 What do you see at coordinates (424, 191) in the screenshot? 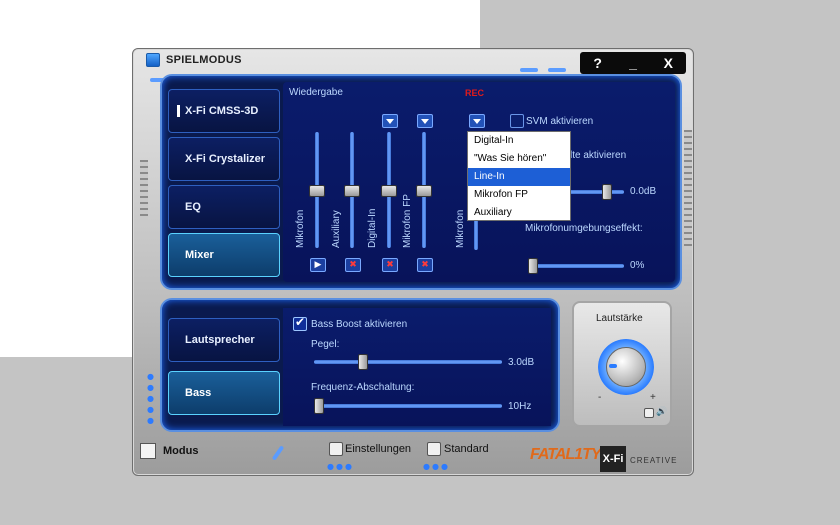
I see `mikrofon-fp-slider-knob` at bounding box center [424, 191].